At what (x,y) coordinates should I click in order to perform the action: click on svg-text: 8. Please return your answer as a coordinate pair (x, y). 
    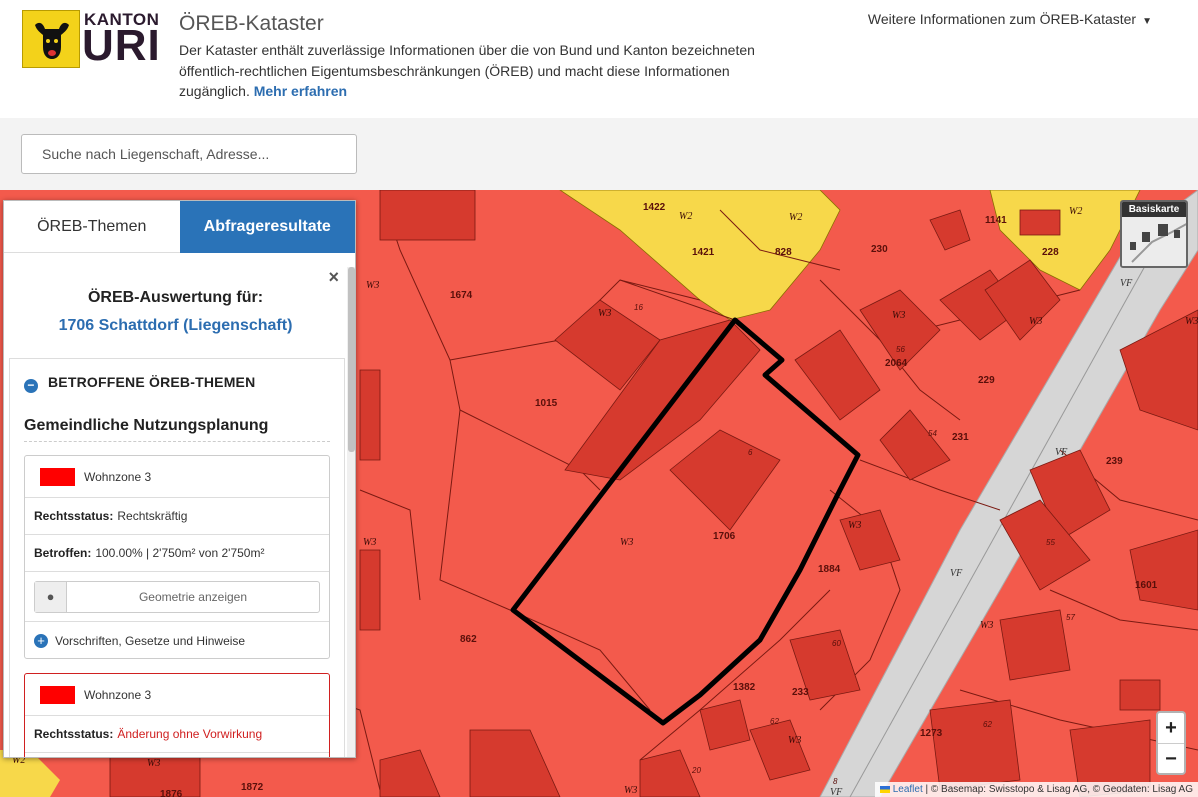
    Looking at the image, I should click on (835, 781).